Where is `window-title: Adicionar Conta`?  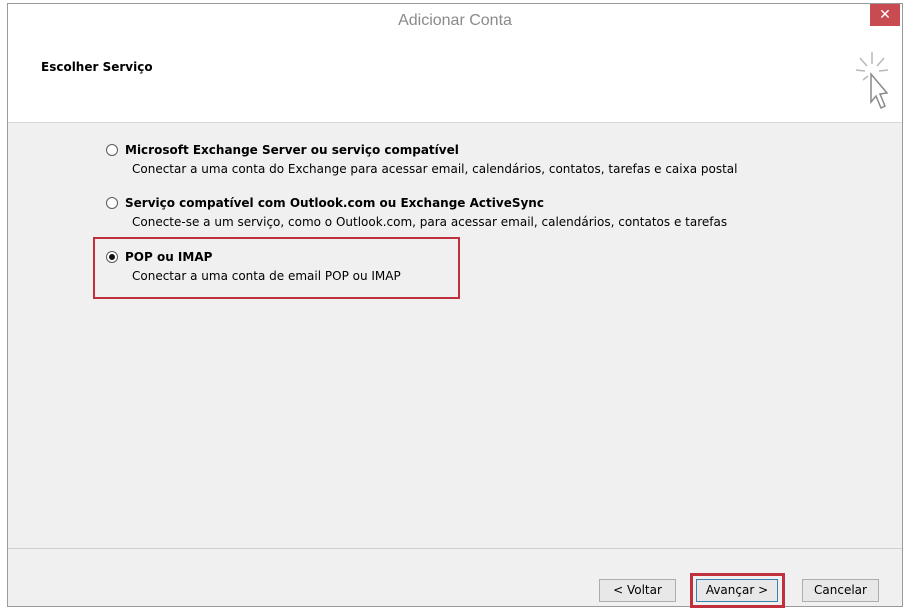
window-title: Adicionar Conta is located at coordinates (455, 20).